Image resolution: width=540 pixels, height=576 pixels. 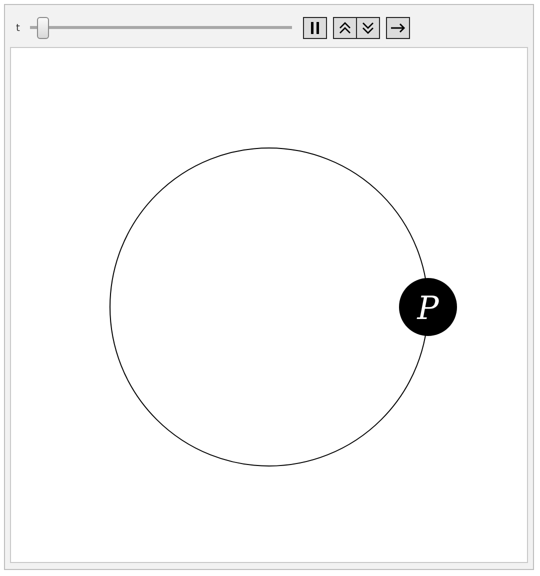 I want to click on slower-button, so click(x=368, y=28).